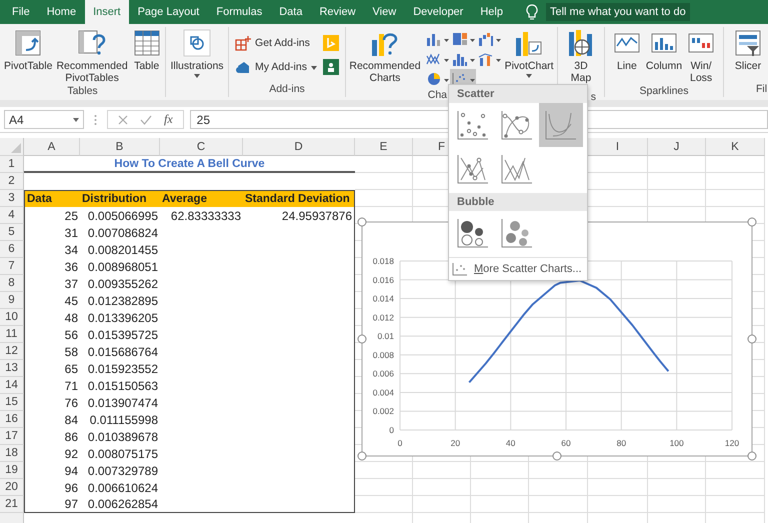 The height and width of the screenshot is (523, 768). What do you see at coordinates (434, 79) in the screenshot?
I see `pie-chart-icon` at bounding box center [434, 79].